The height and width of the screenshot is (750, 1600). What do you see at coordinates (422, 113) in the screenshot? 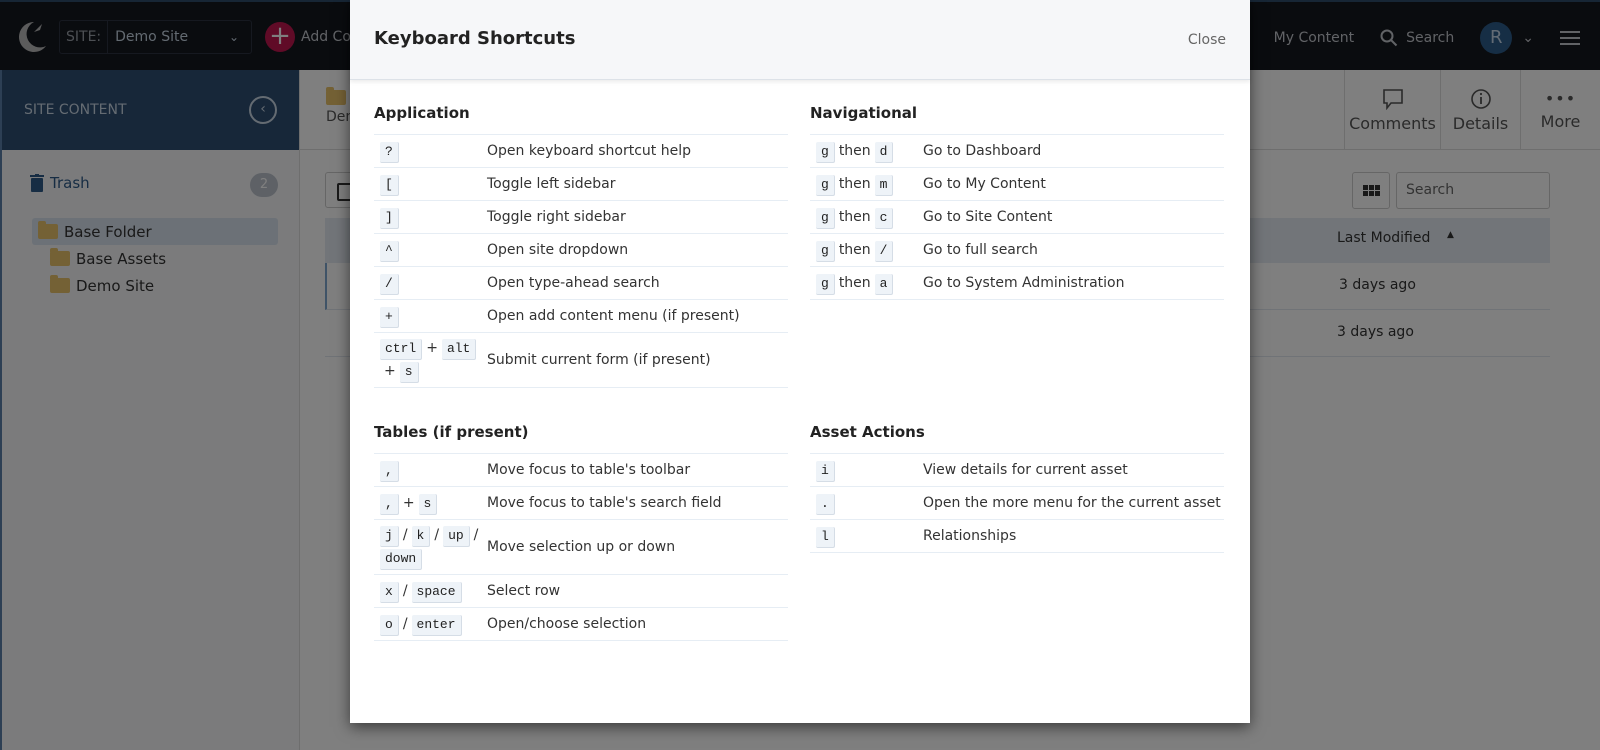
I see `section-title: Application` at bounding box center [422, 113].